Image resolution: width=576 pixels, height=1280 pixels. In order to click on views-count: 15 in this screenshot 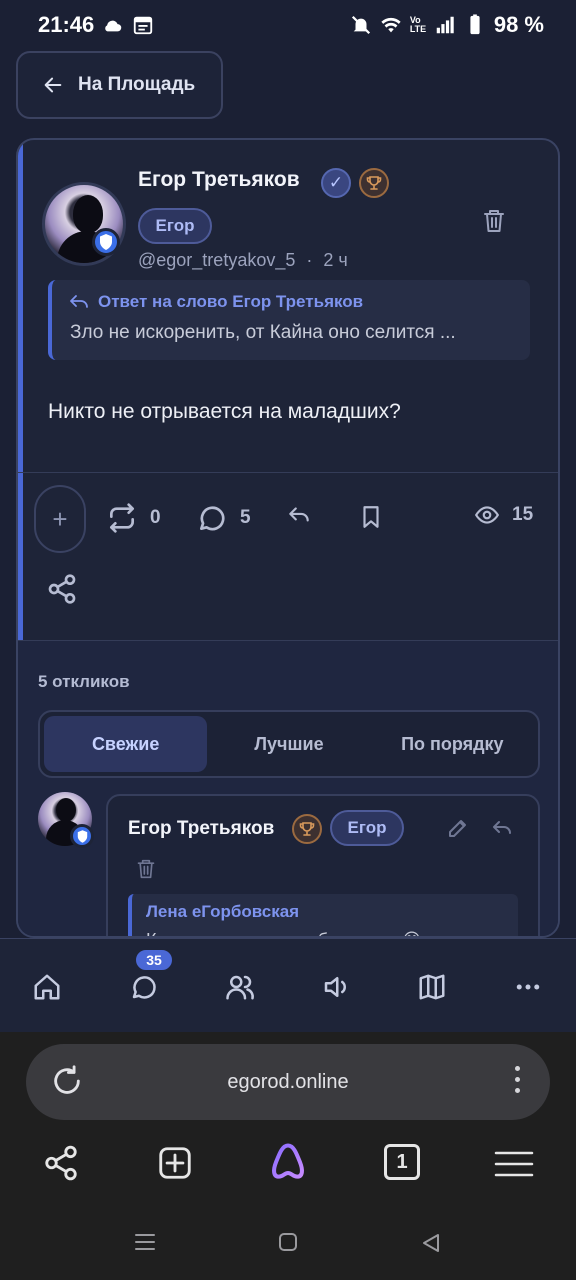, I will do `click(523, 514)`.